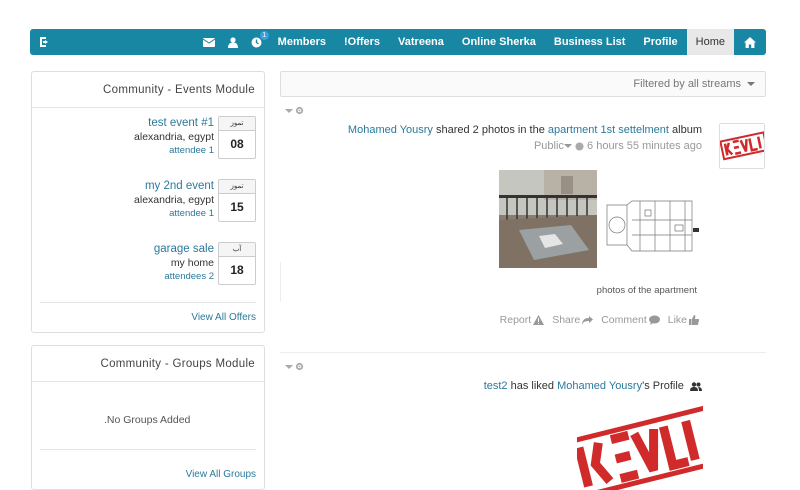  What do you see at coordinates (644, 146) in the screenshot?
I see `post-timestamp: 6 hours 55 minutes ago` at bounding box center [644, 146].